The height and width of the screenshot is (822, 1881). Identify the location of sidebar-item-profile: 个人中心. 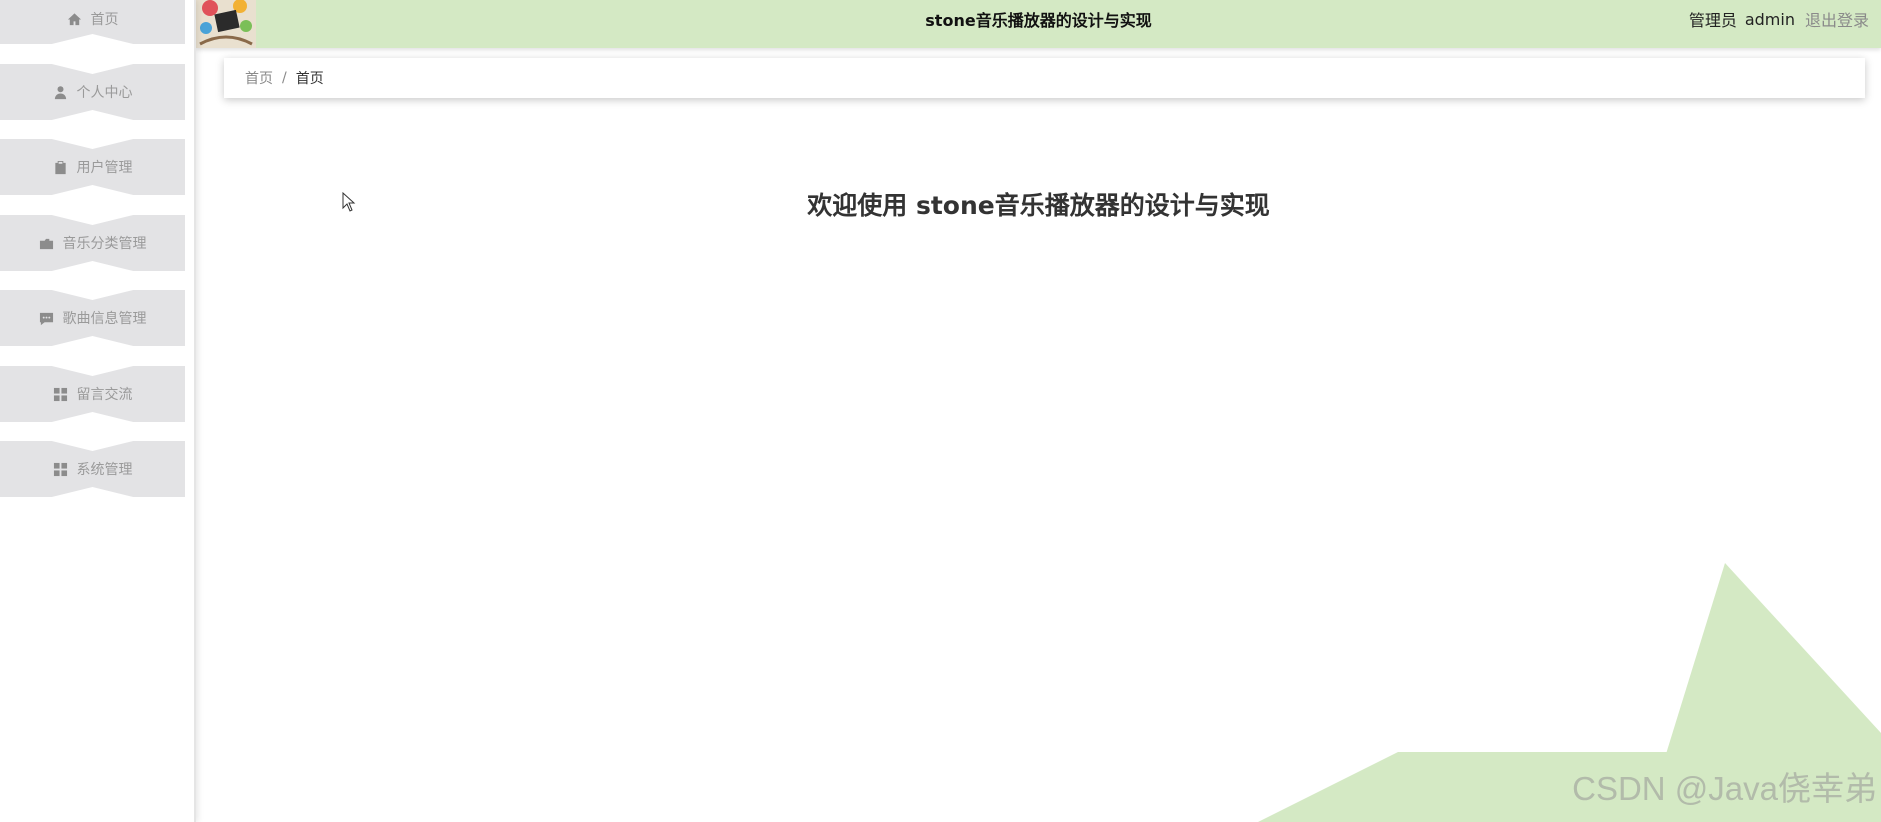
(92, 92).